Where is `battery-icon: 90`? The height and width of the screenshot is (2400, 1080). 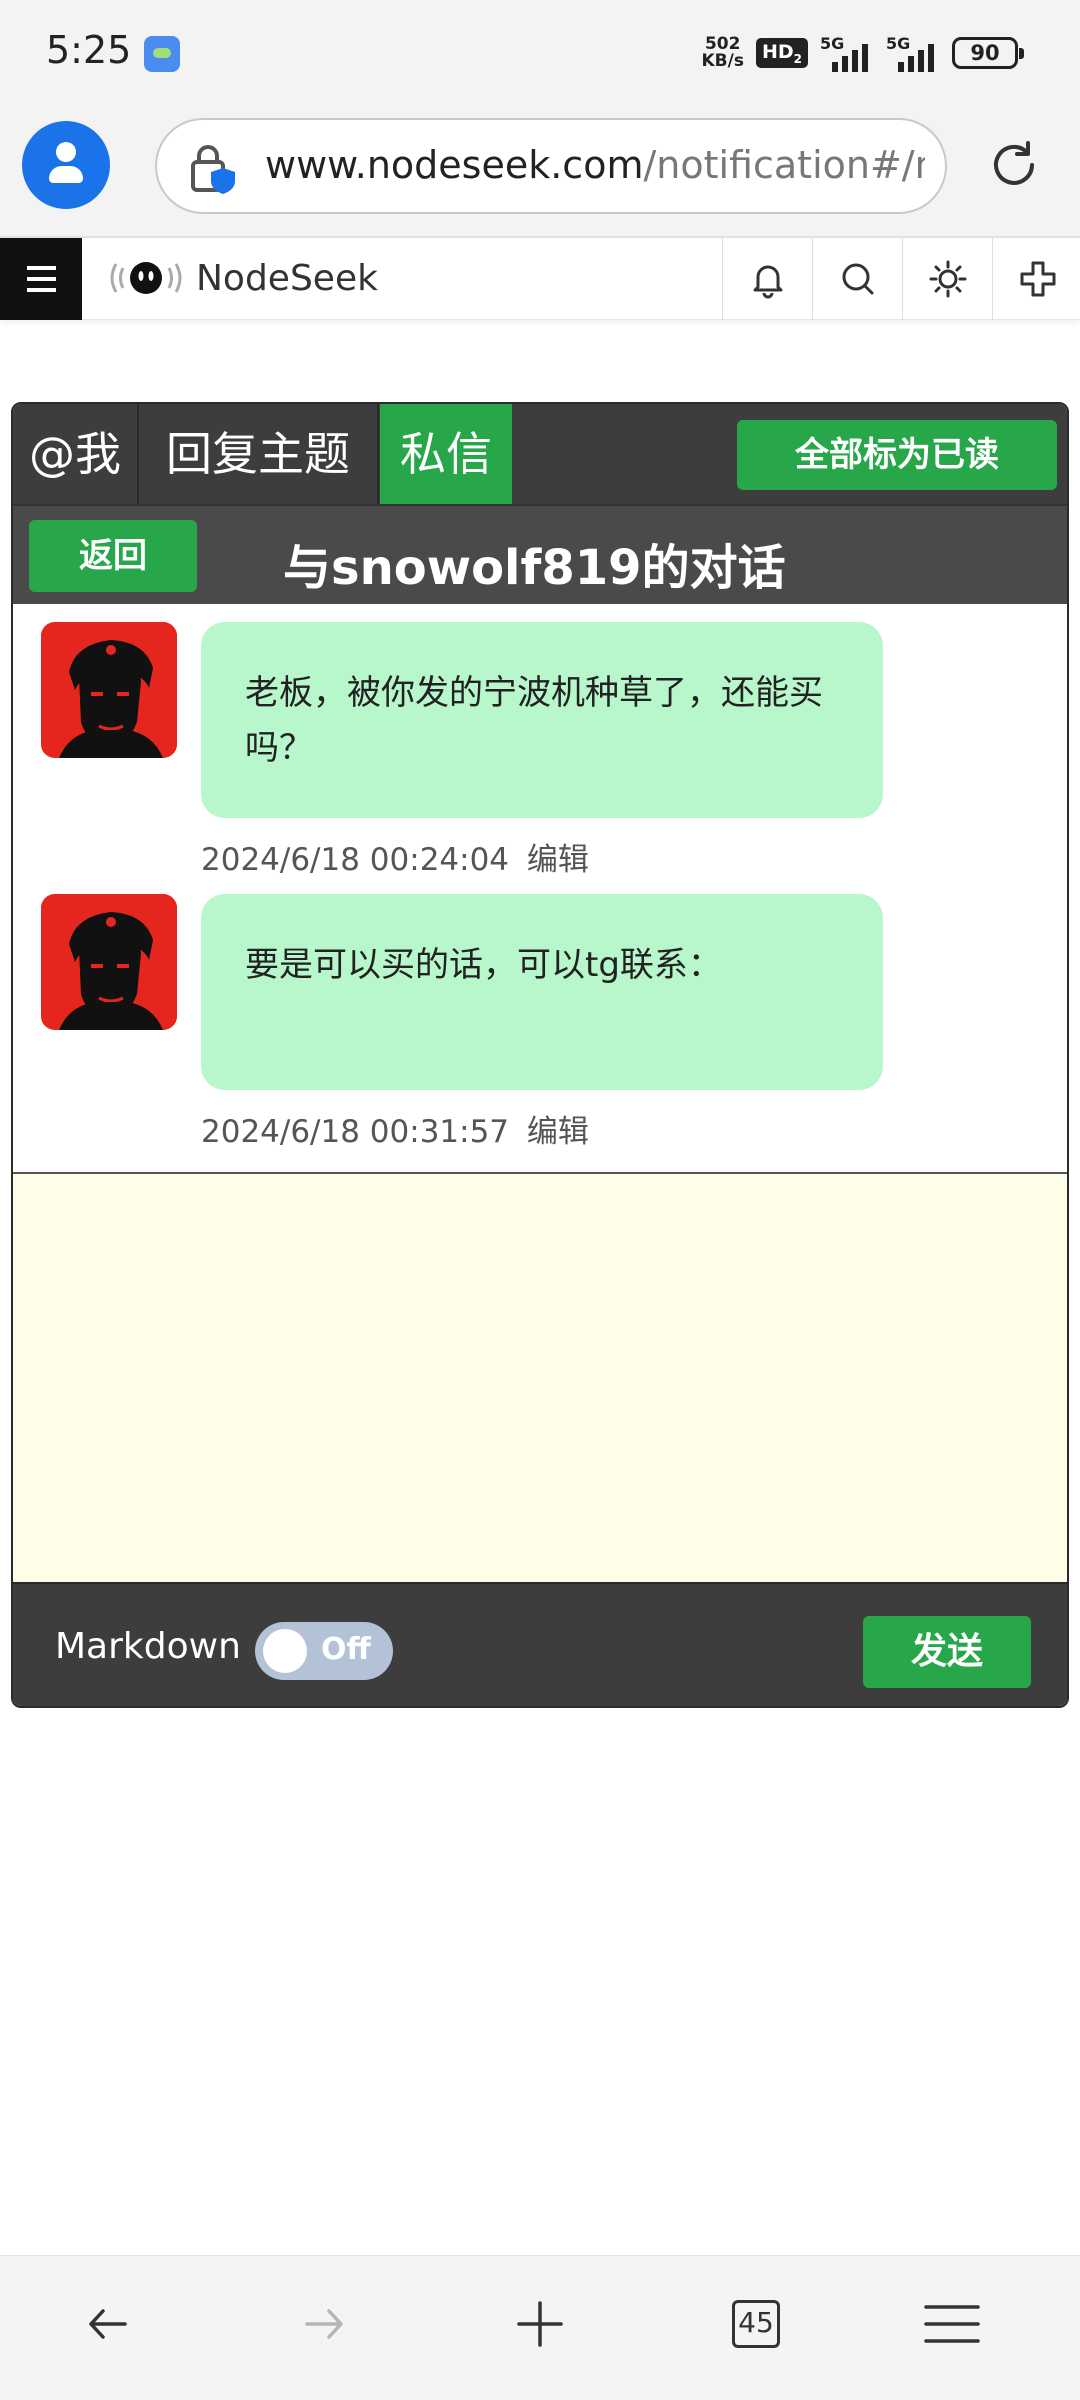
battery-icon: 90 is located at coordinates (988, 53).